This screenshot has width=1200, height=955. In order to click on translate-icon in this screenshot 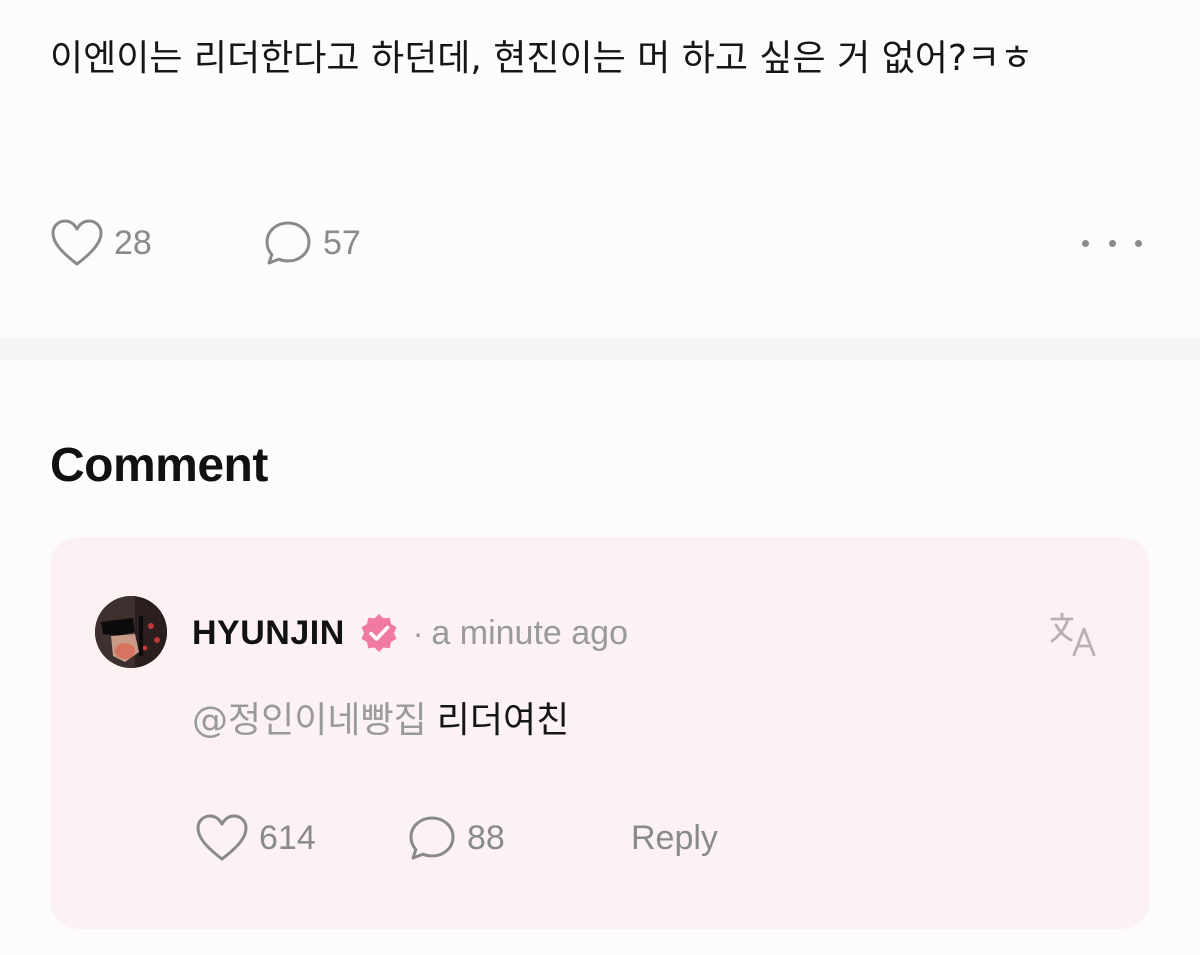, I will do `click(1073, 634)`.